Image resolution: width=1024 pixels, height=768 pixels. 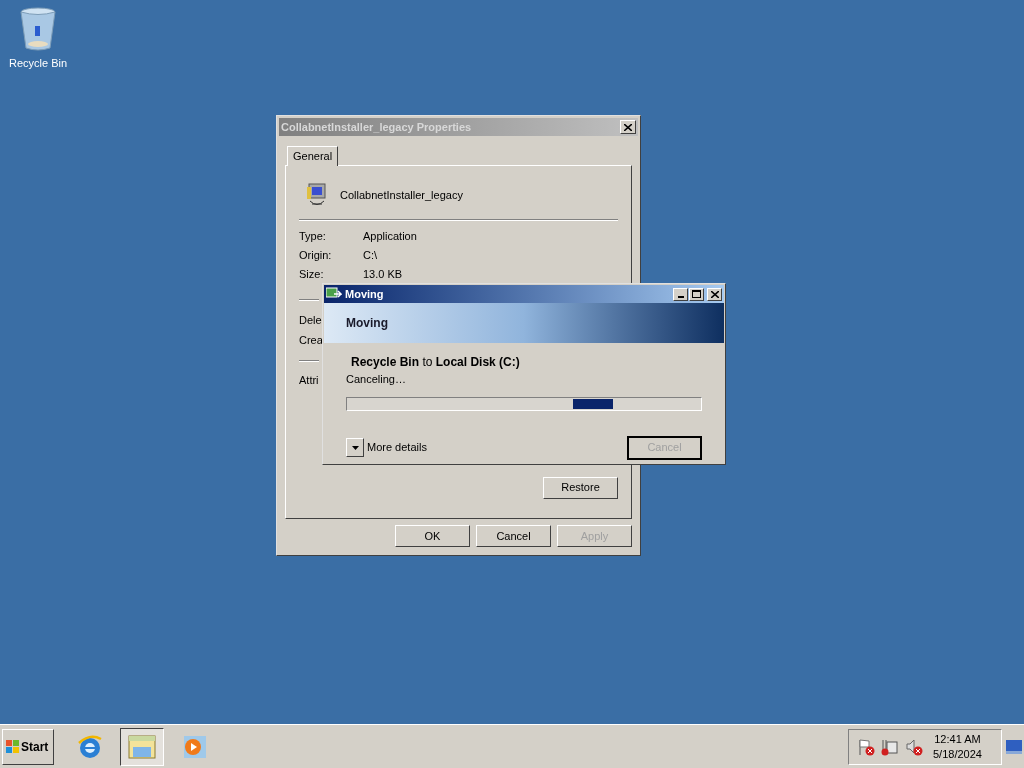 I want to click on move-icon, so click(x=334, y=294).